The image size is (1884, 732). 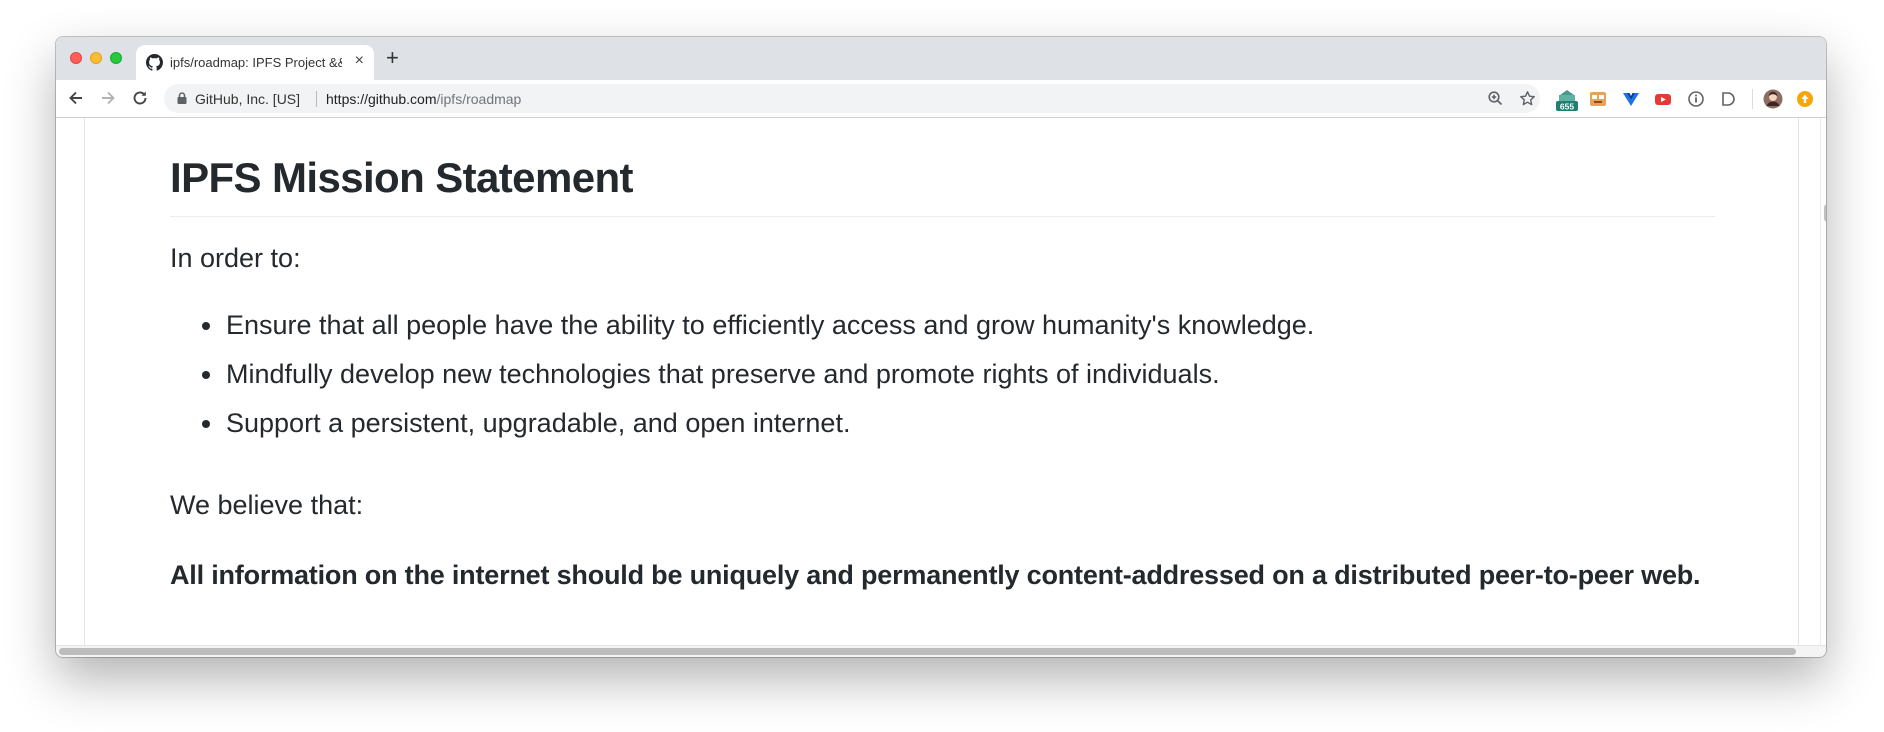 I want to click on horizontal-scrollbar-track, so click(x=941, y=651).